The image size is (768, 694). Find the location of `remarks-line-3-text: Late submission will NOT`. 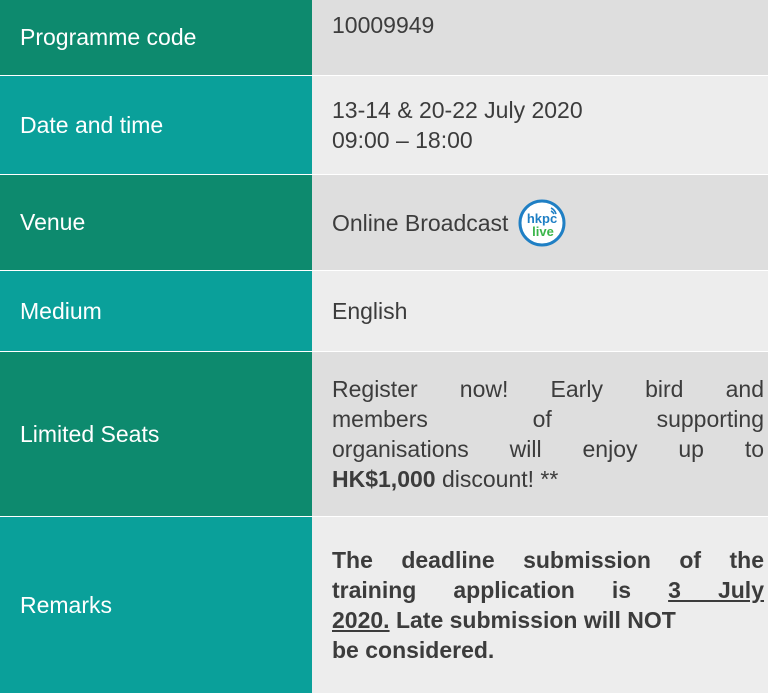

remarks-line-3-text: Late submission will NOT is located at coordinates (532, 620).